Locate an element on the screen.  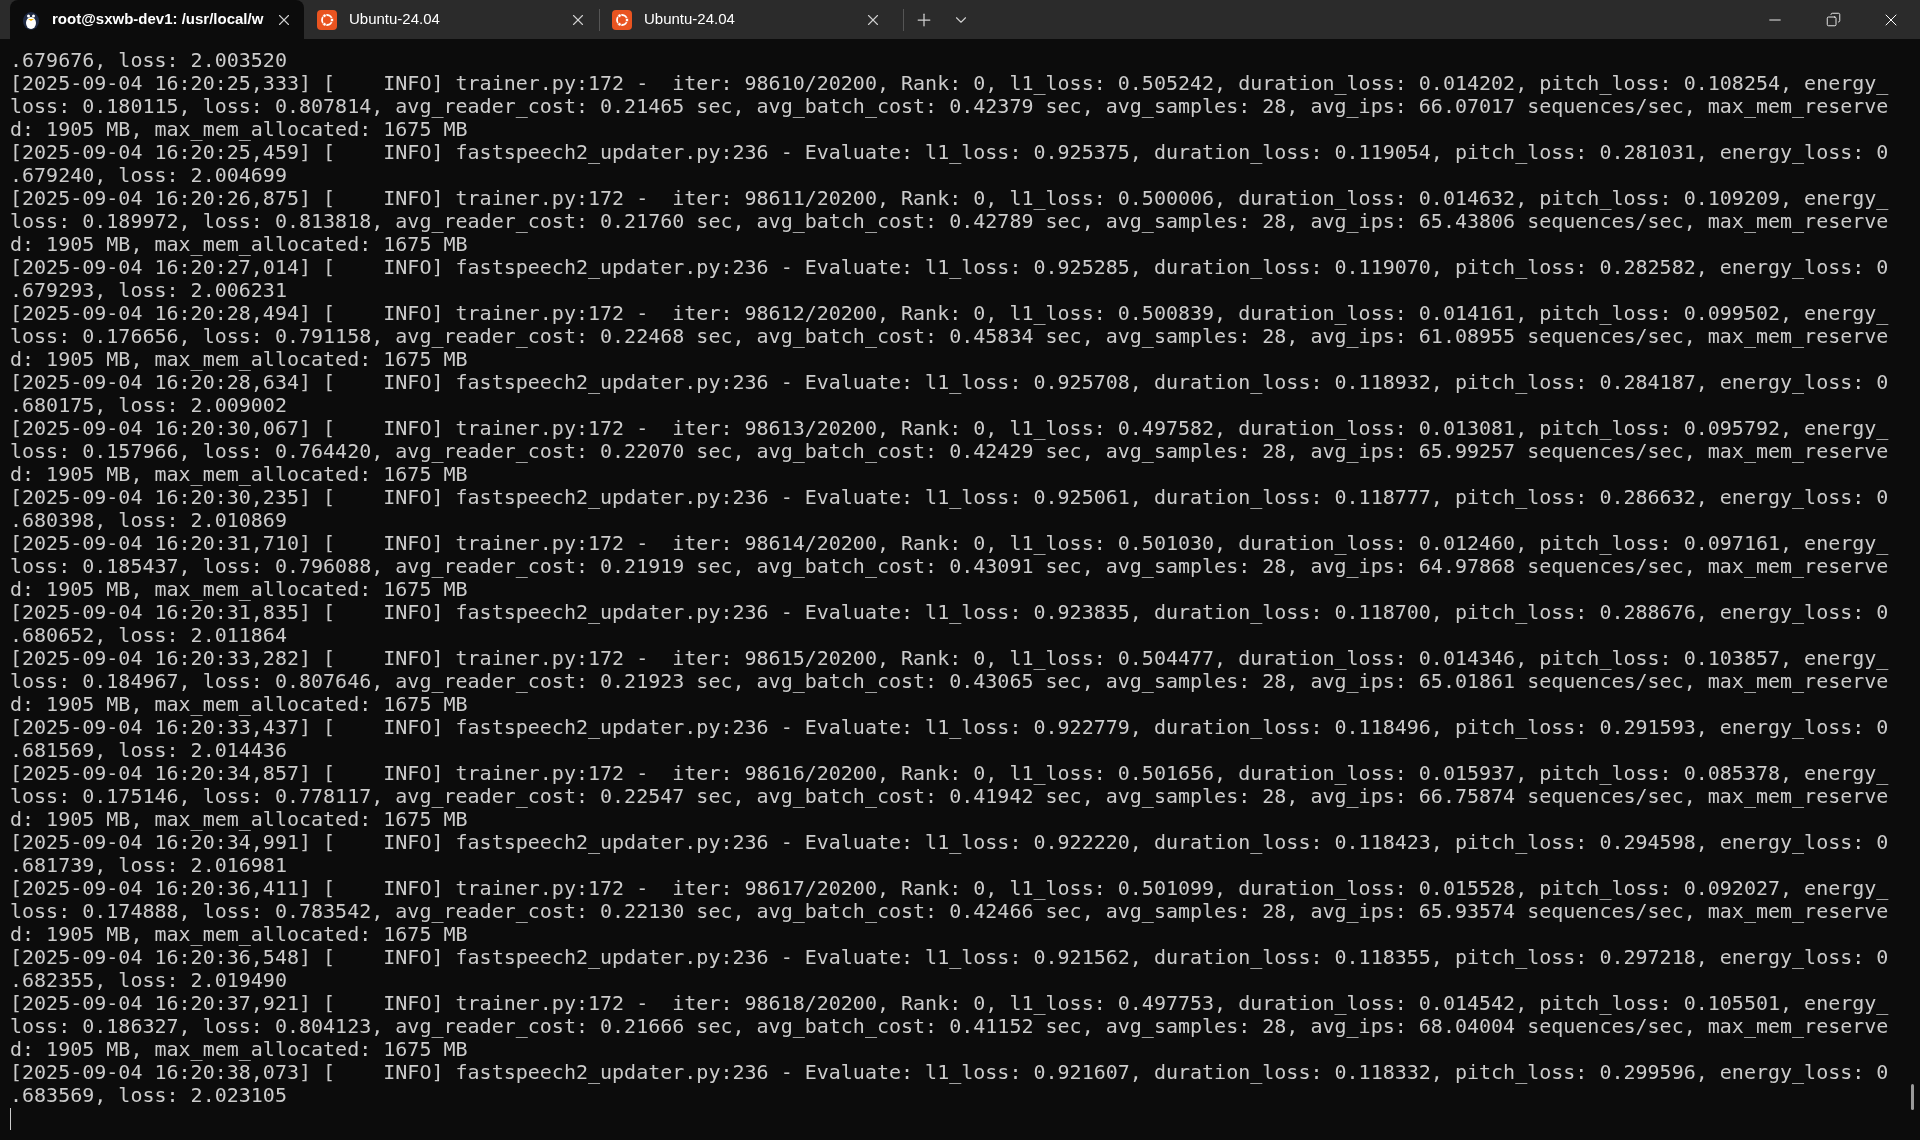
terminal-line: [2025-09-04 16:20:31,835] [ INFO] fastspeech2_updater.py:236 - Evaluate: l1_loss: 0.923835, duration_loss: 0.118700, pitch_loss: 0.288676, energy_loss: 0 is located at coordinates (949, 612).